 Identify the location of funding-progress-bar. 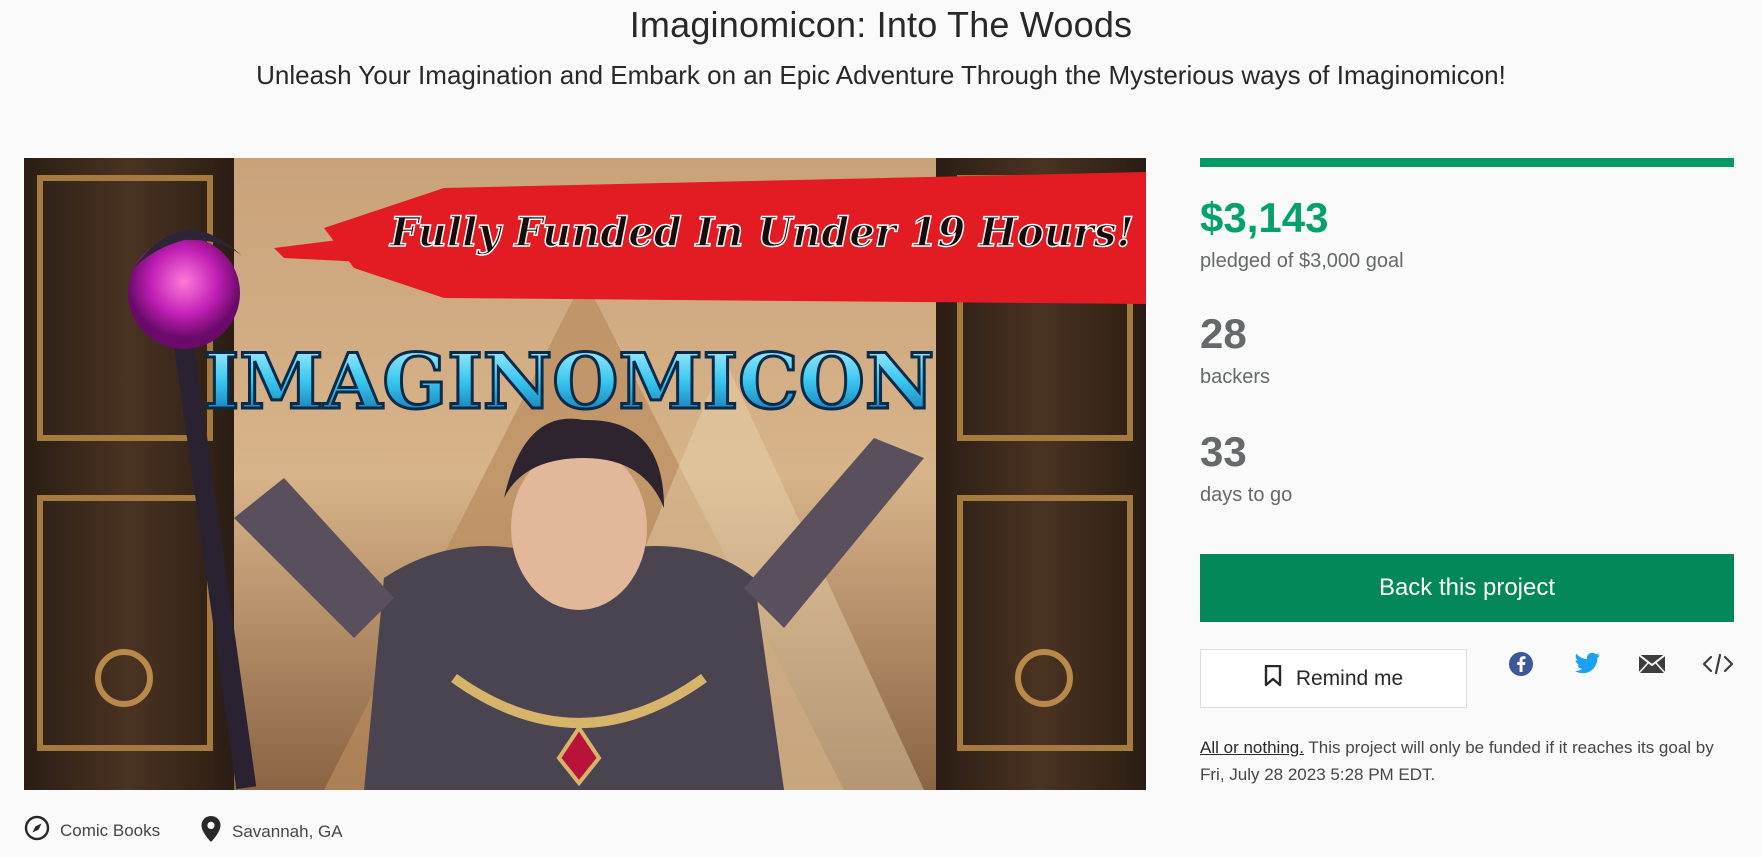
(1467, 162).